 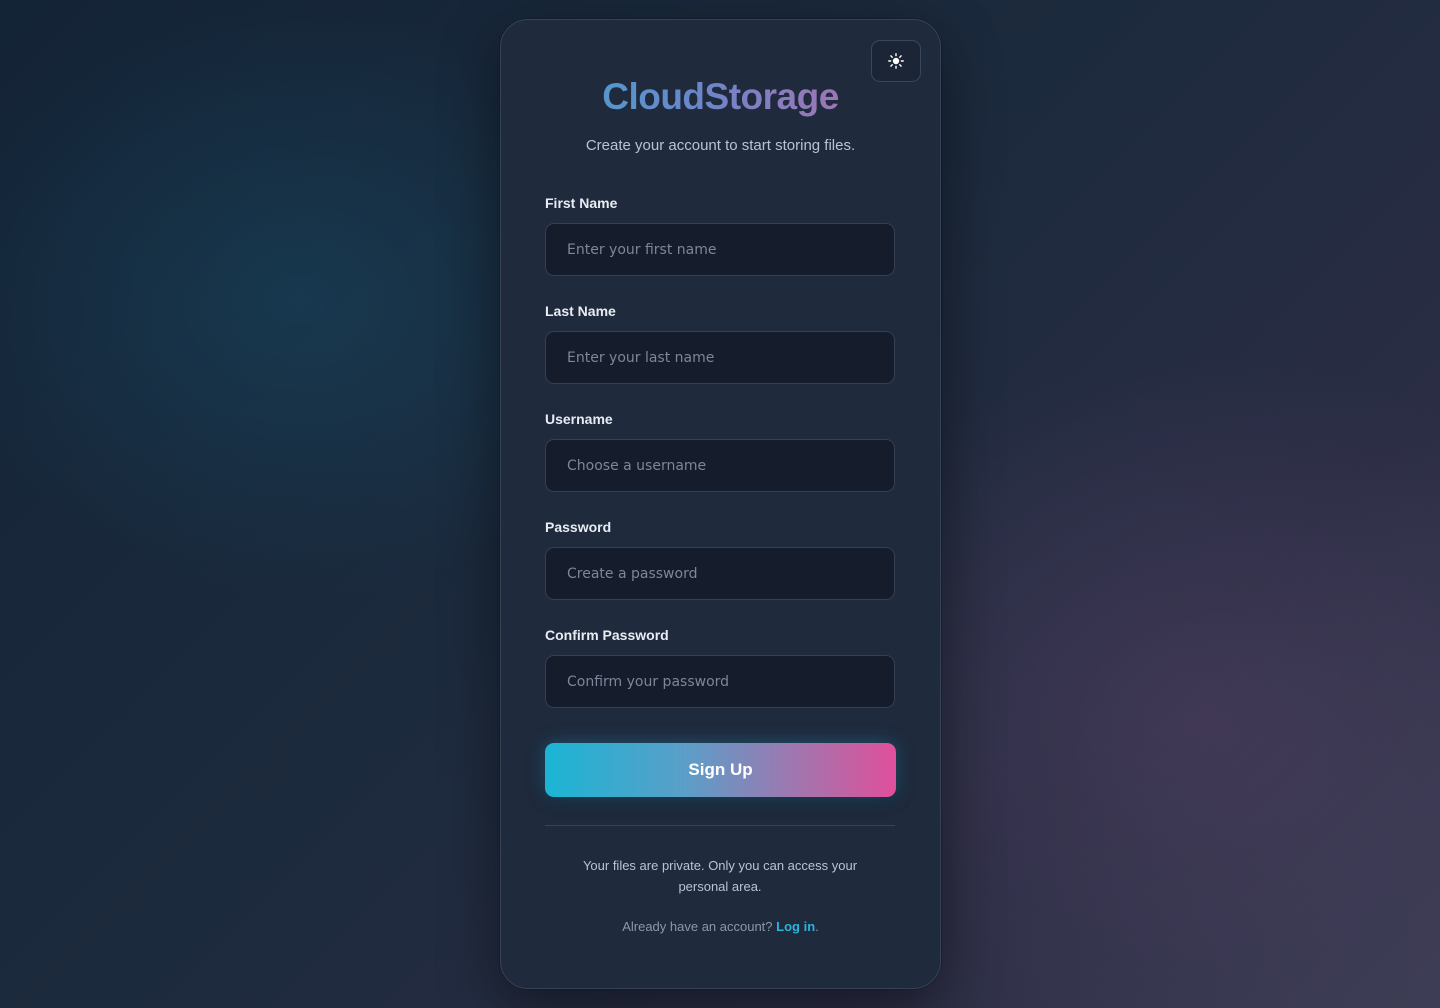 What do you see at coordinates (896, 61) in the screenshot?
I see `sun-icon` at bounding box center [896, 61].